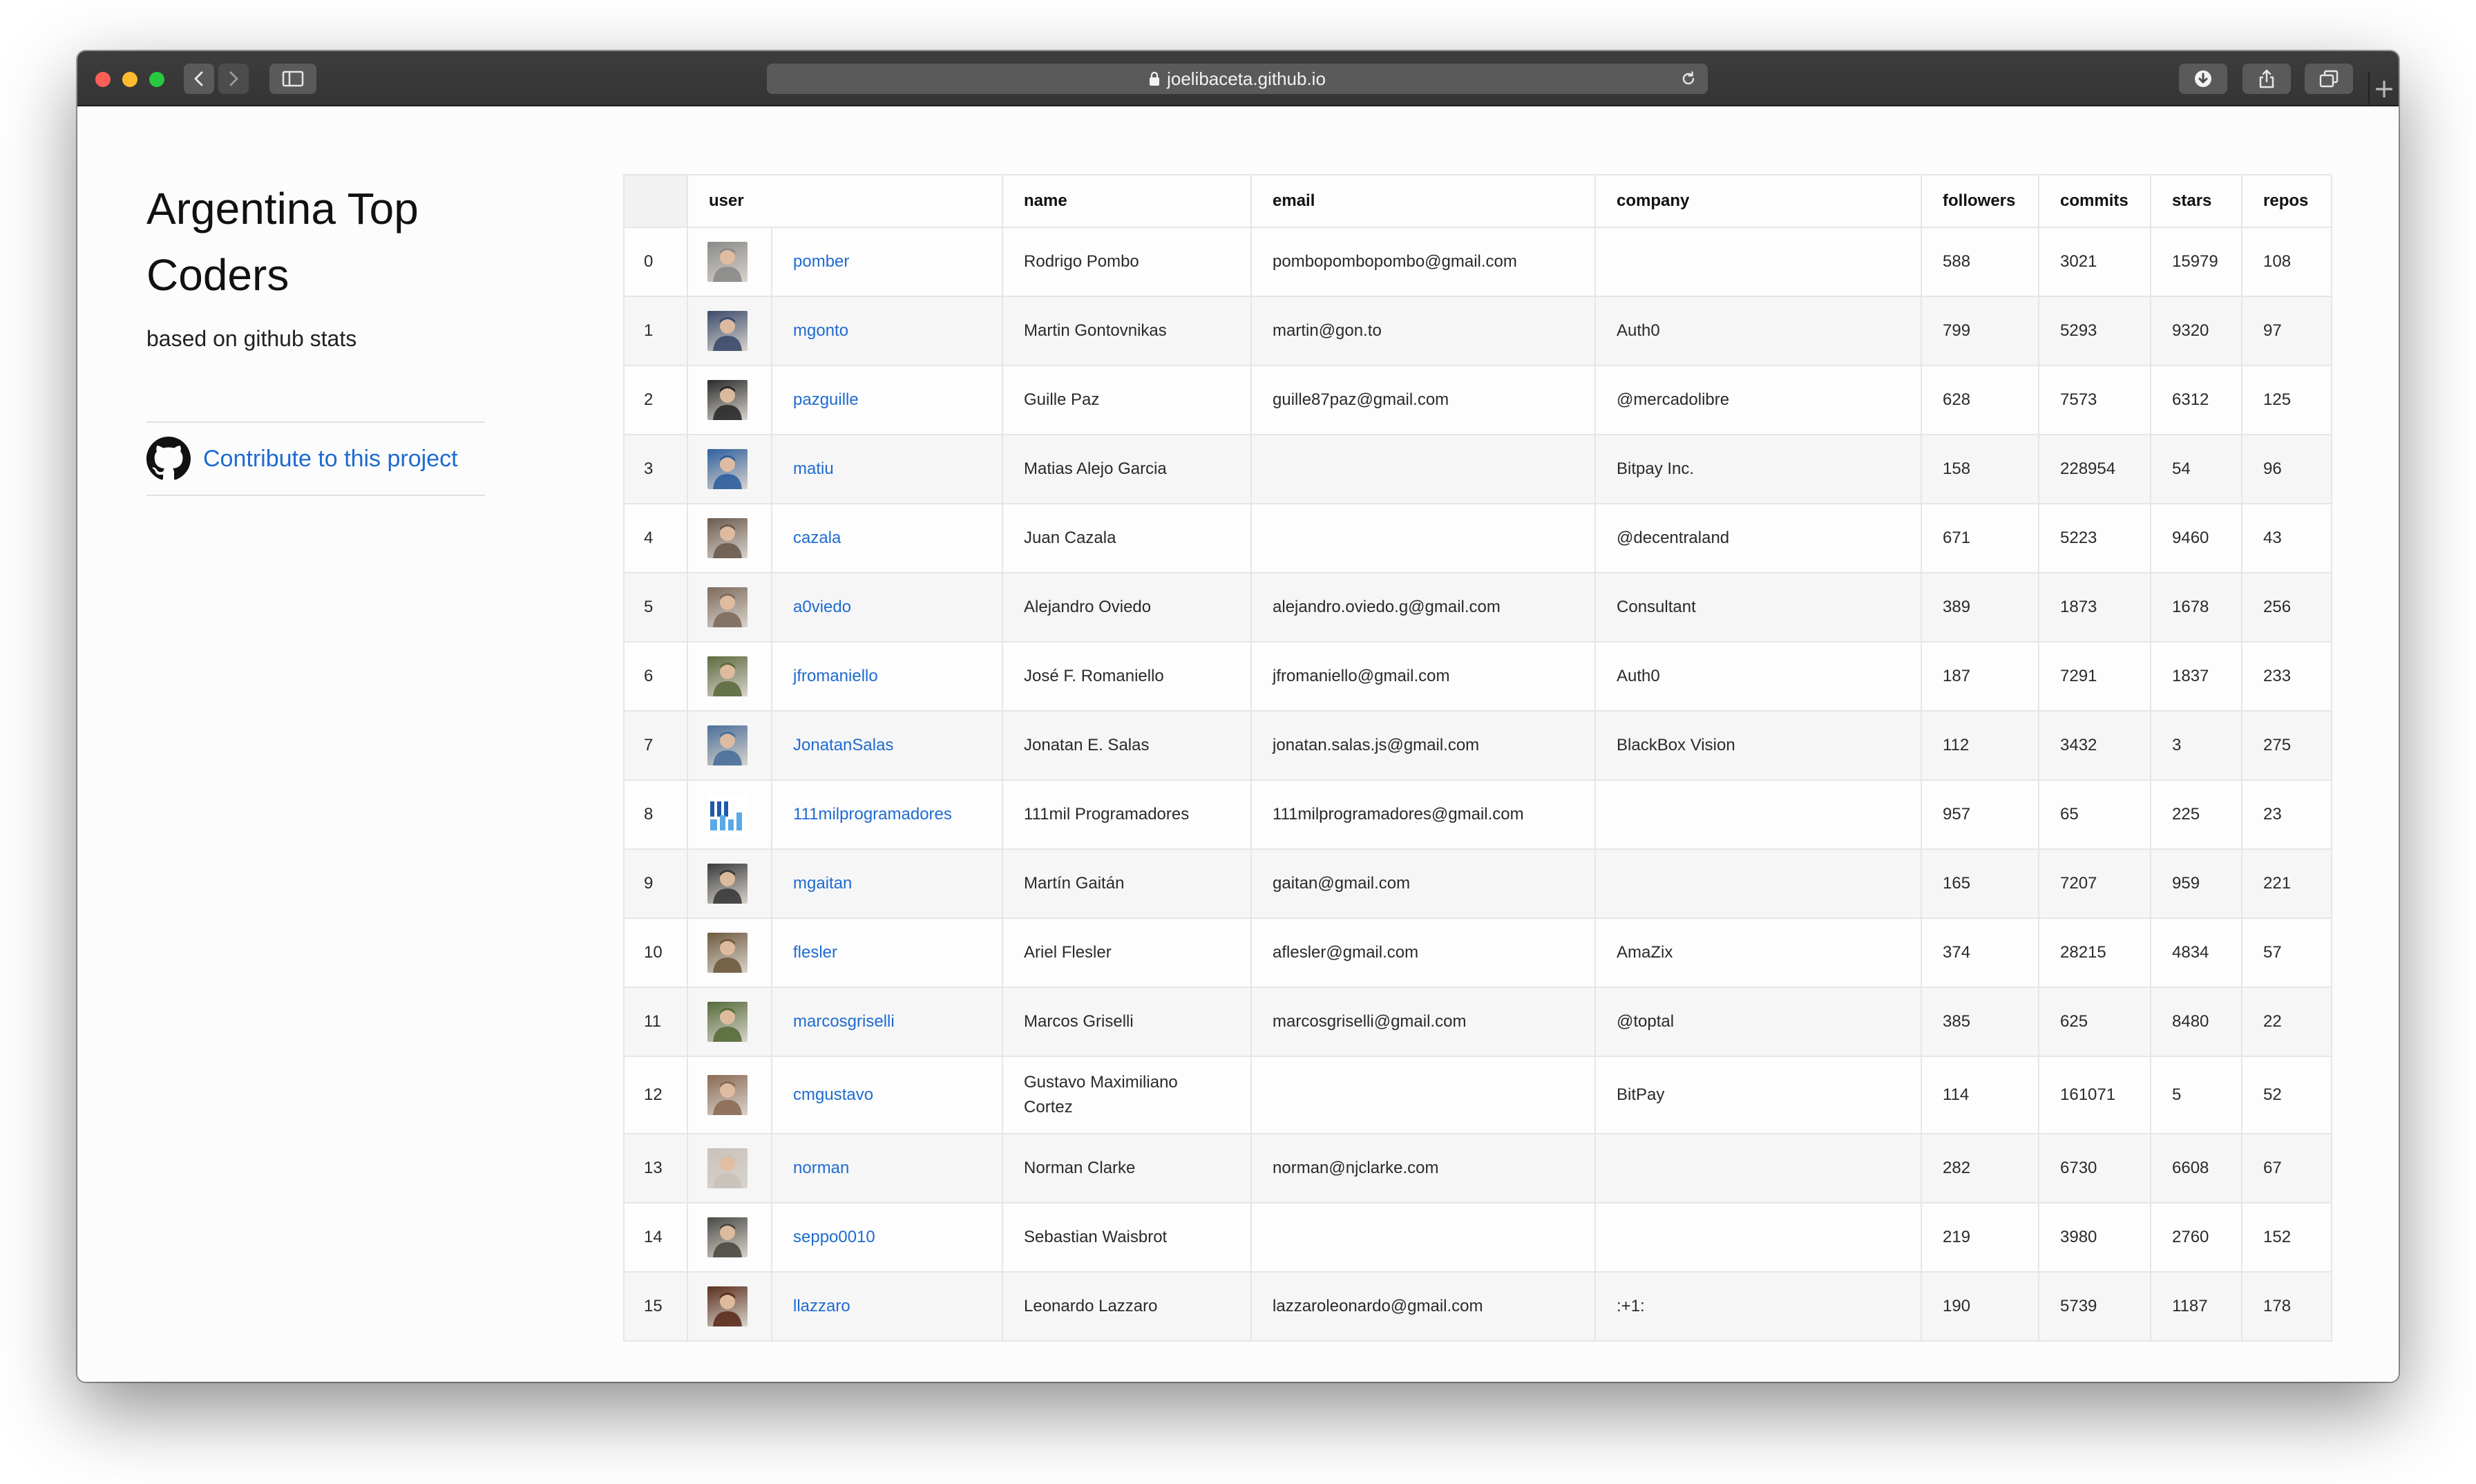 This screenshot has height=1484, width=2476. I want to click on stars-cell: 9460, so click(2196, 538).